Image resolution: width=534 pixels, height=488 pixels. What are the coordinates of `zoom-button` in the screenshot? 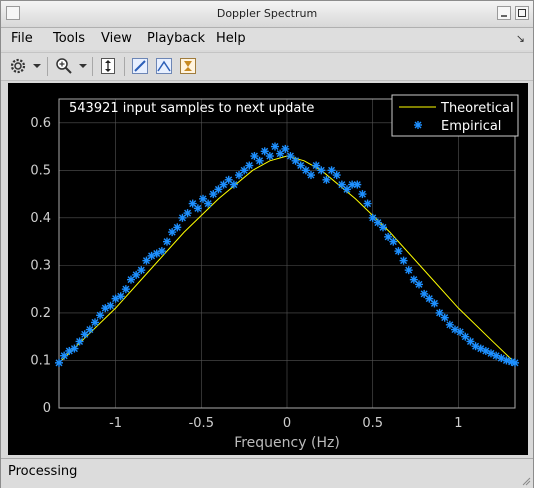 It's located at (64, 66).